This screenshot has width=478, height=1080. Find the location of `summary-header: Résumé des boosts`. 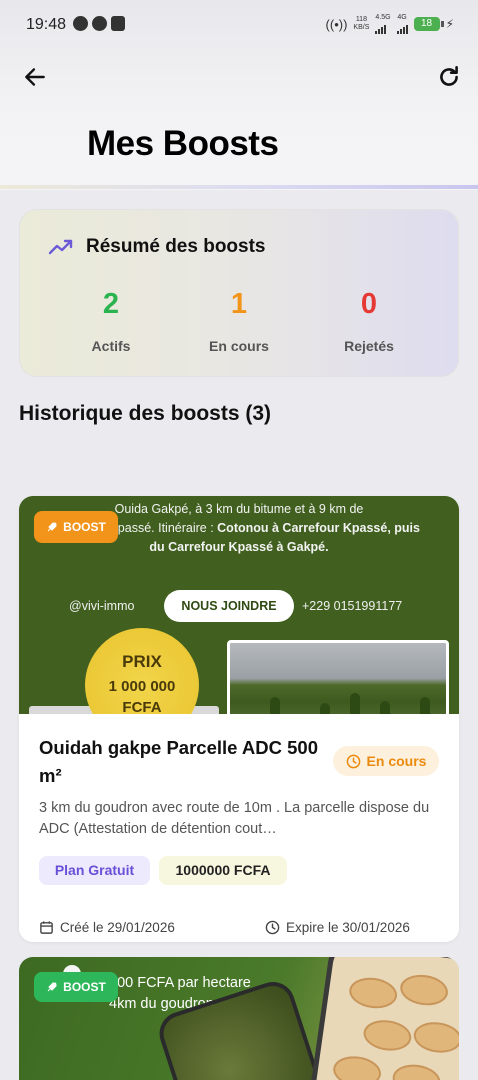

summary-header: Résumé des boosts is located at coordinates (157, 247).